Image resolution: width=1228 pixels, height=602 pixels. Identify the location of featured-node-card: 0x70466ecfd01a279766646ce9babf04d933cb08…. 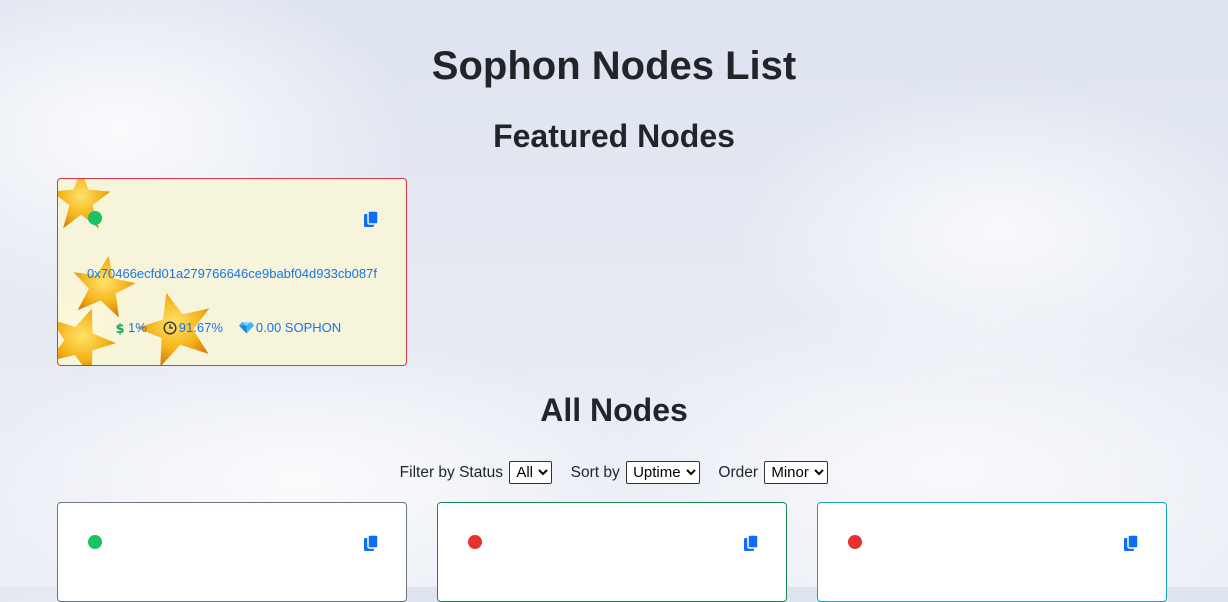
(232, 272).